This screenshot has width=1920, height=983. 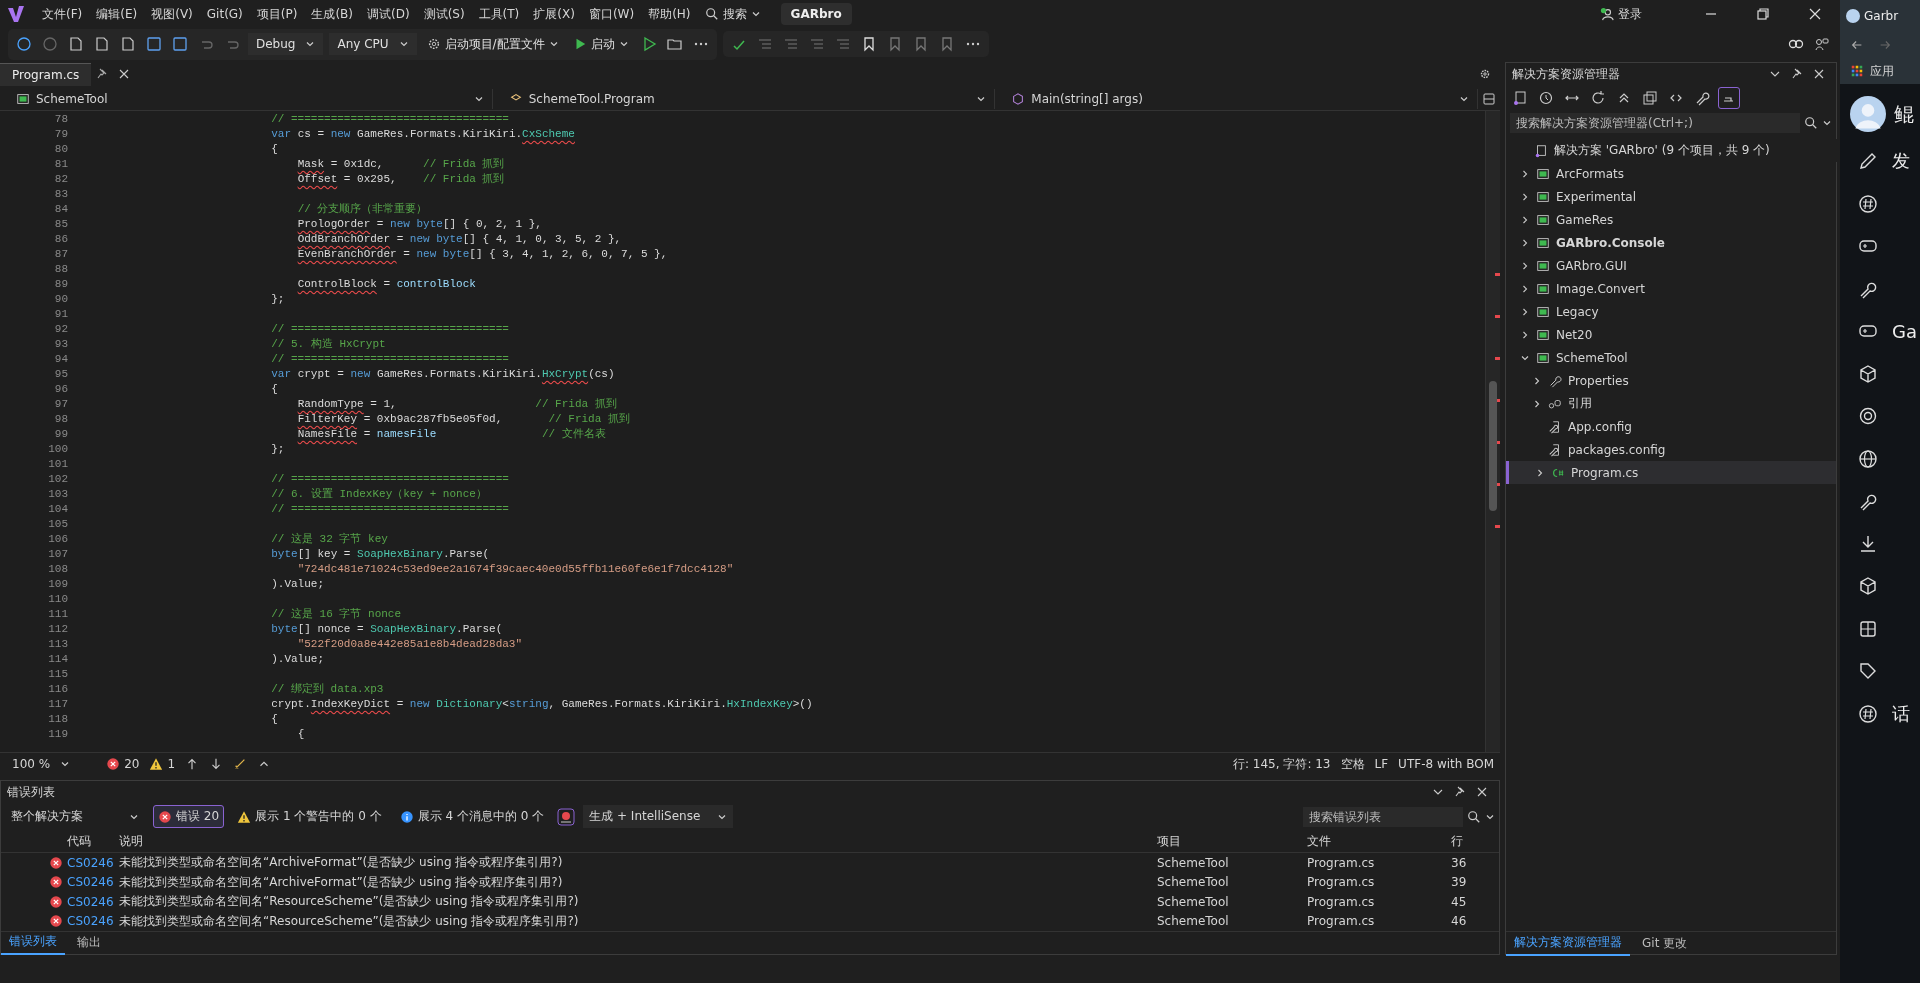 I want to click on menu-item: 窗口(W), so click(x=611, y=14).